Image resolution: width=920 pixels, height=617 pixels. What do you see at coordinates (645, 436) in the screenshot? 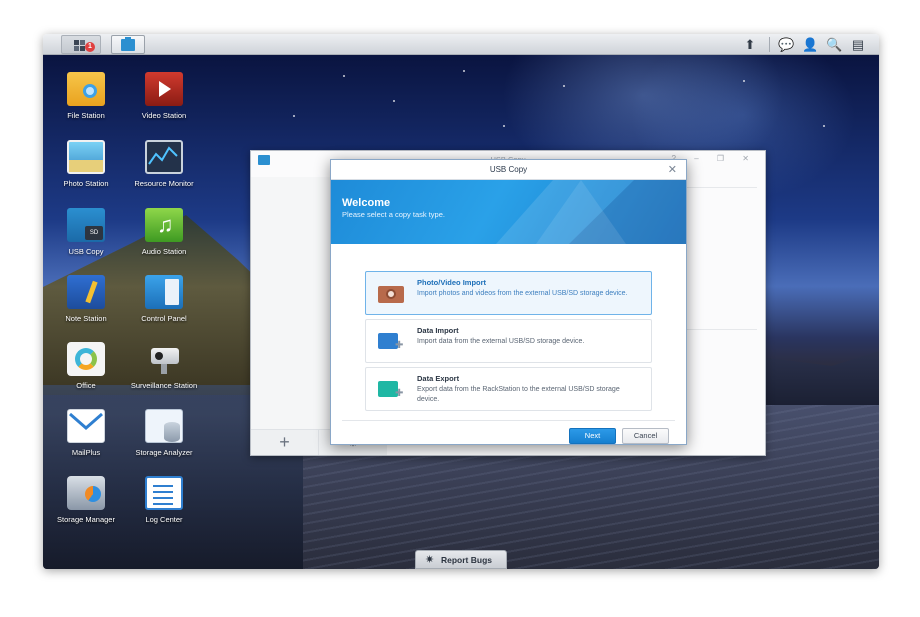
I see `cancel-button: Cancel` at bounding box center [645, 436].